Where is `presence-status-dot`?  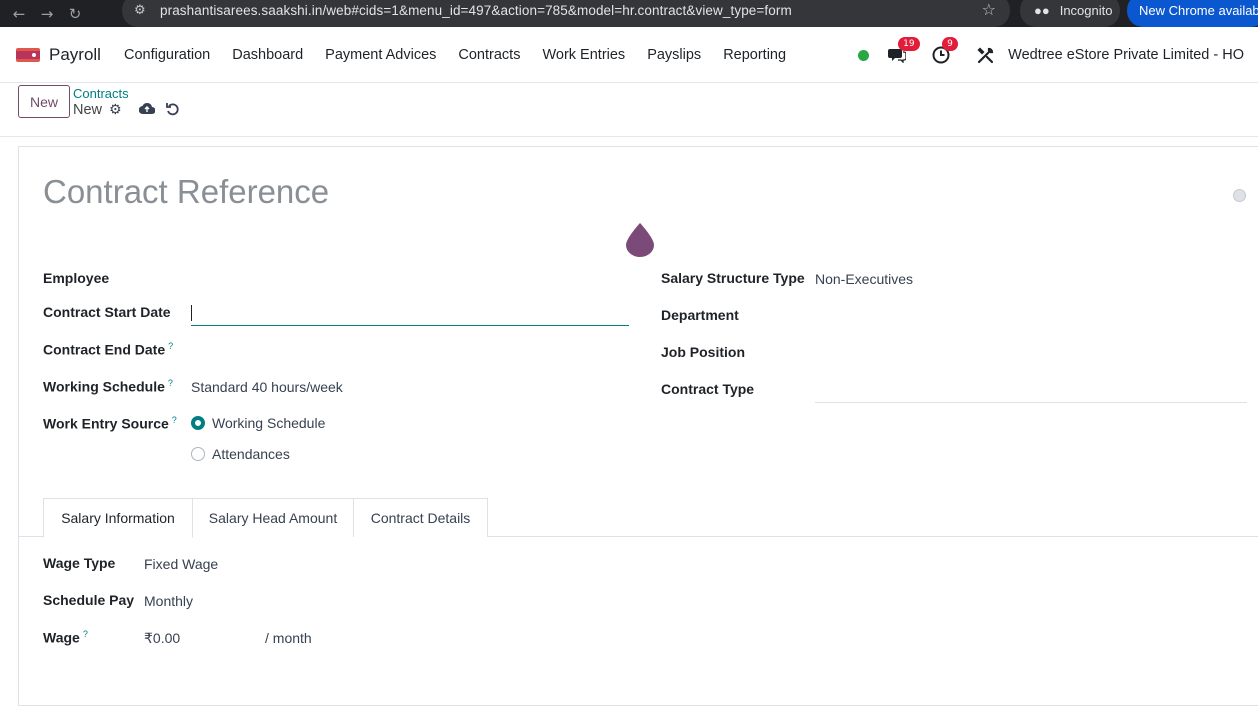 presence-status-dot is located at coordinates (864, 55).